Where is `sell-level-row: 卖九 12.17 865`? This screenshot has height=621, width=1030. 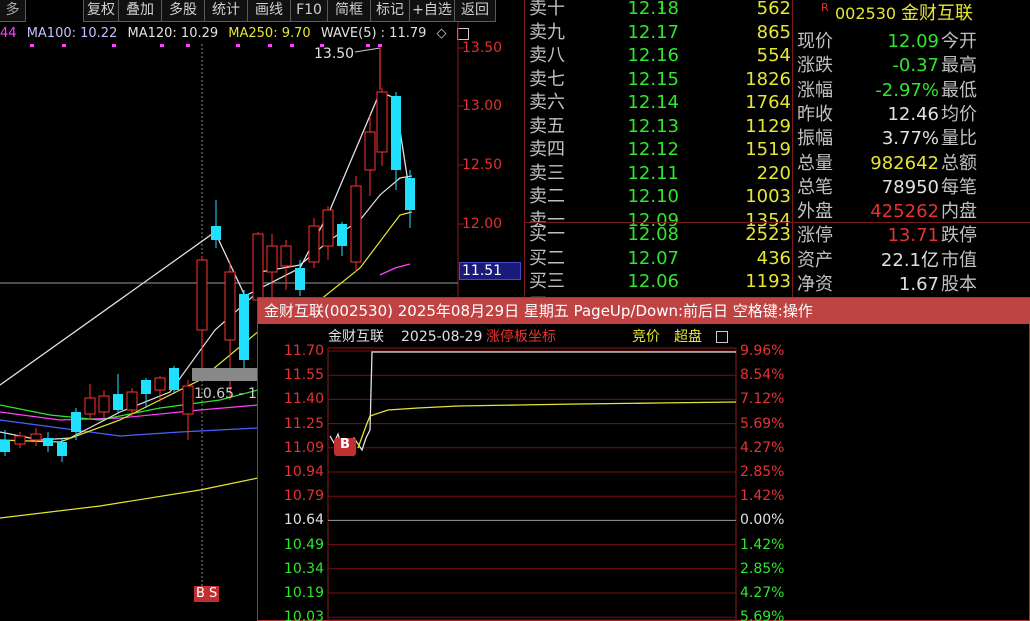 sell-level-row: 卖九 12.17 865 is located at coordinates (659, 33).